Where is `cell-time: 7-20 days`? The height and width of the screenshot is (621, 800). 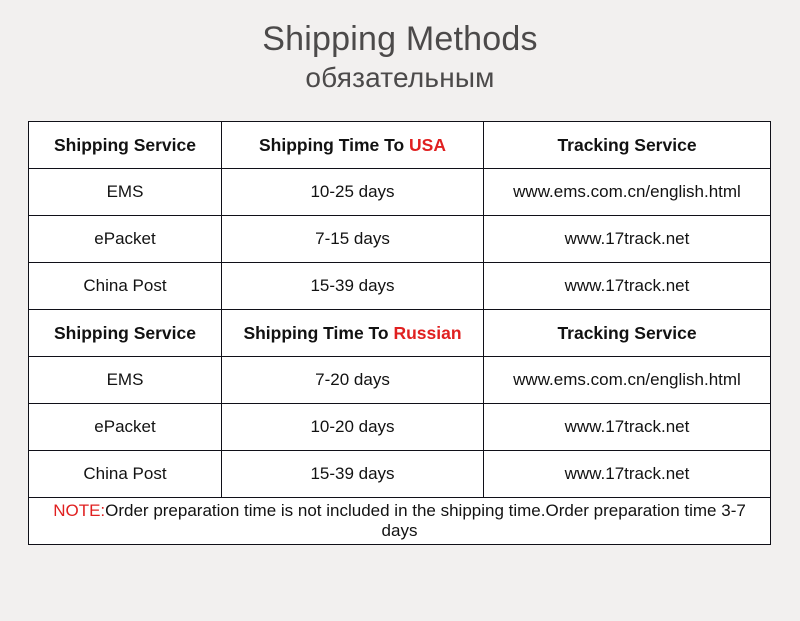
cell-time: 7-20 days is located at coordinates (352, 380).